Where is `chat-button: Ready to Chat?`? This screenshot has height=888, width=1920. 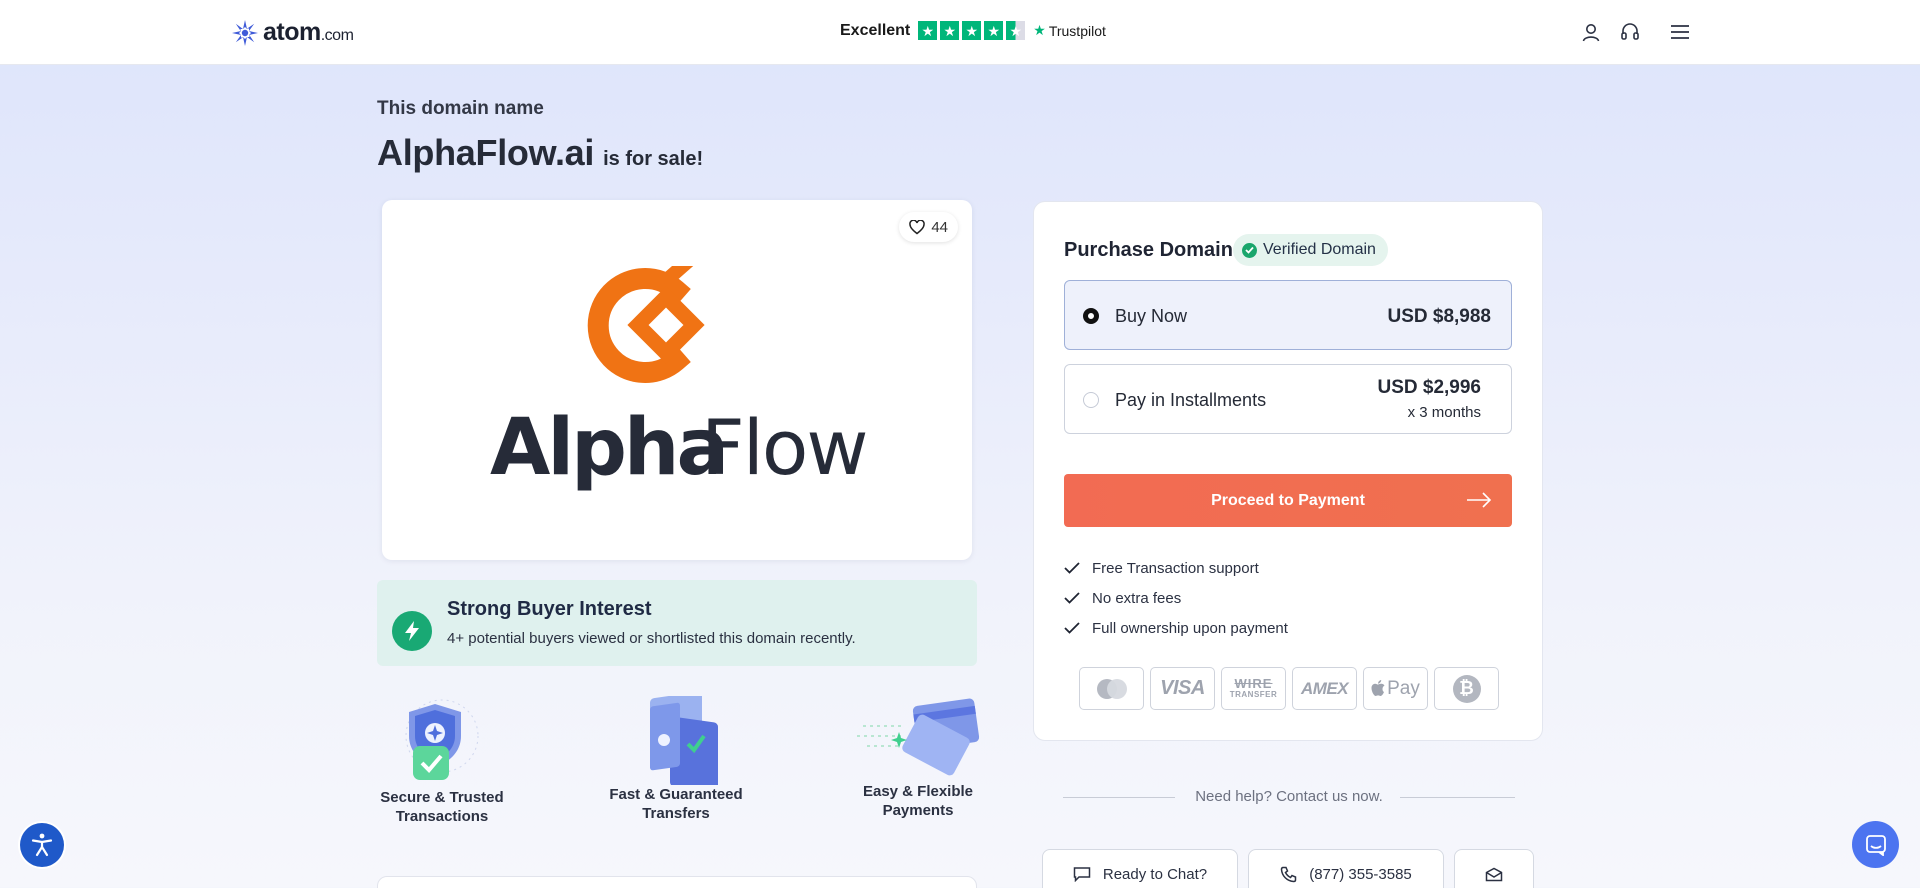 chat-button: Ready to Chat? is located at coordinates (1140, 868).